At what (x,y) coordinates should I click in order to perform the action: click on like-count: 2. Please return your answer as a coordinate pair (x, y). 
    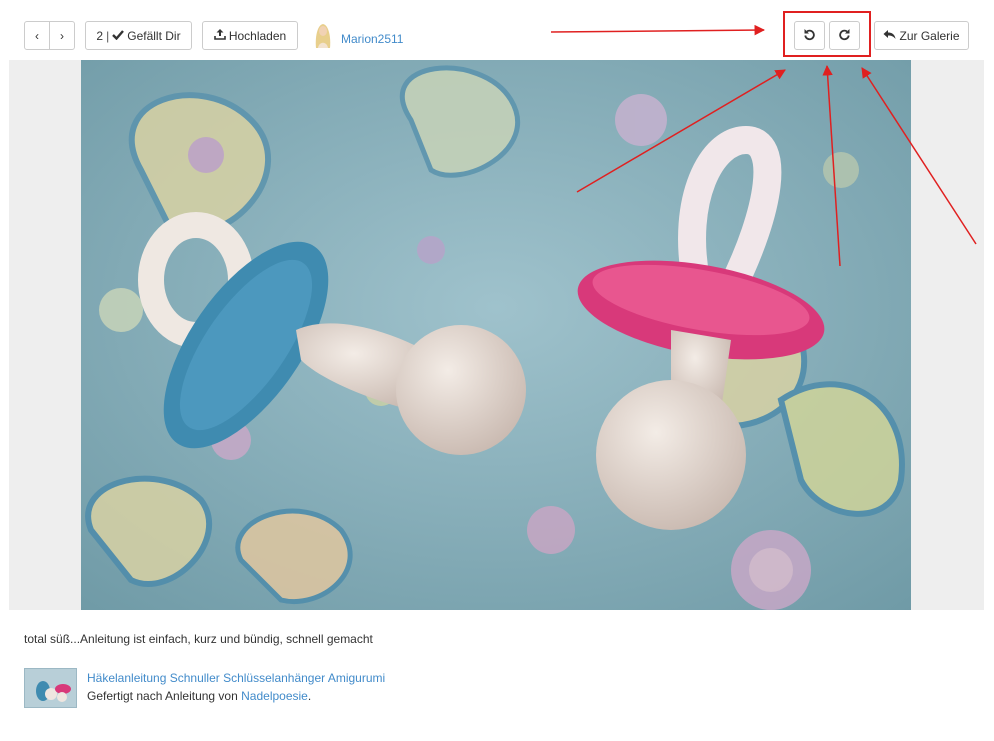
    Looking at the image, I should click on (100, 35).